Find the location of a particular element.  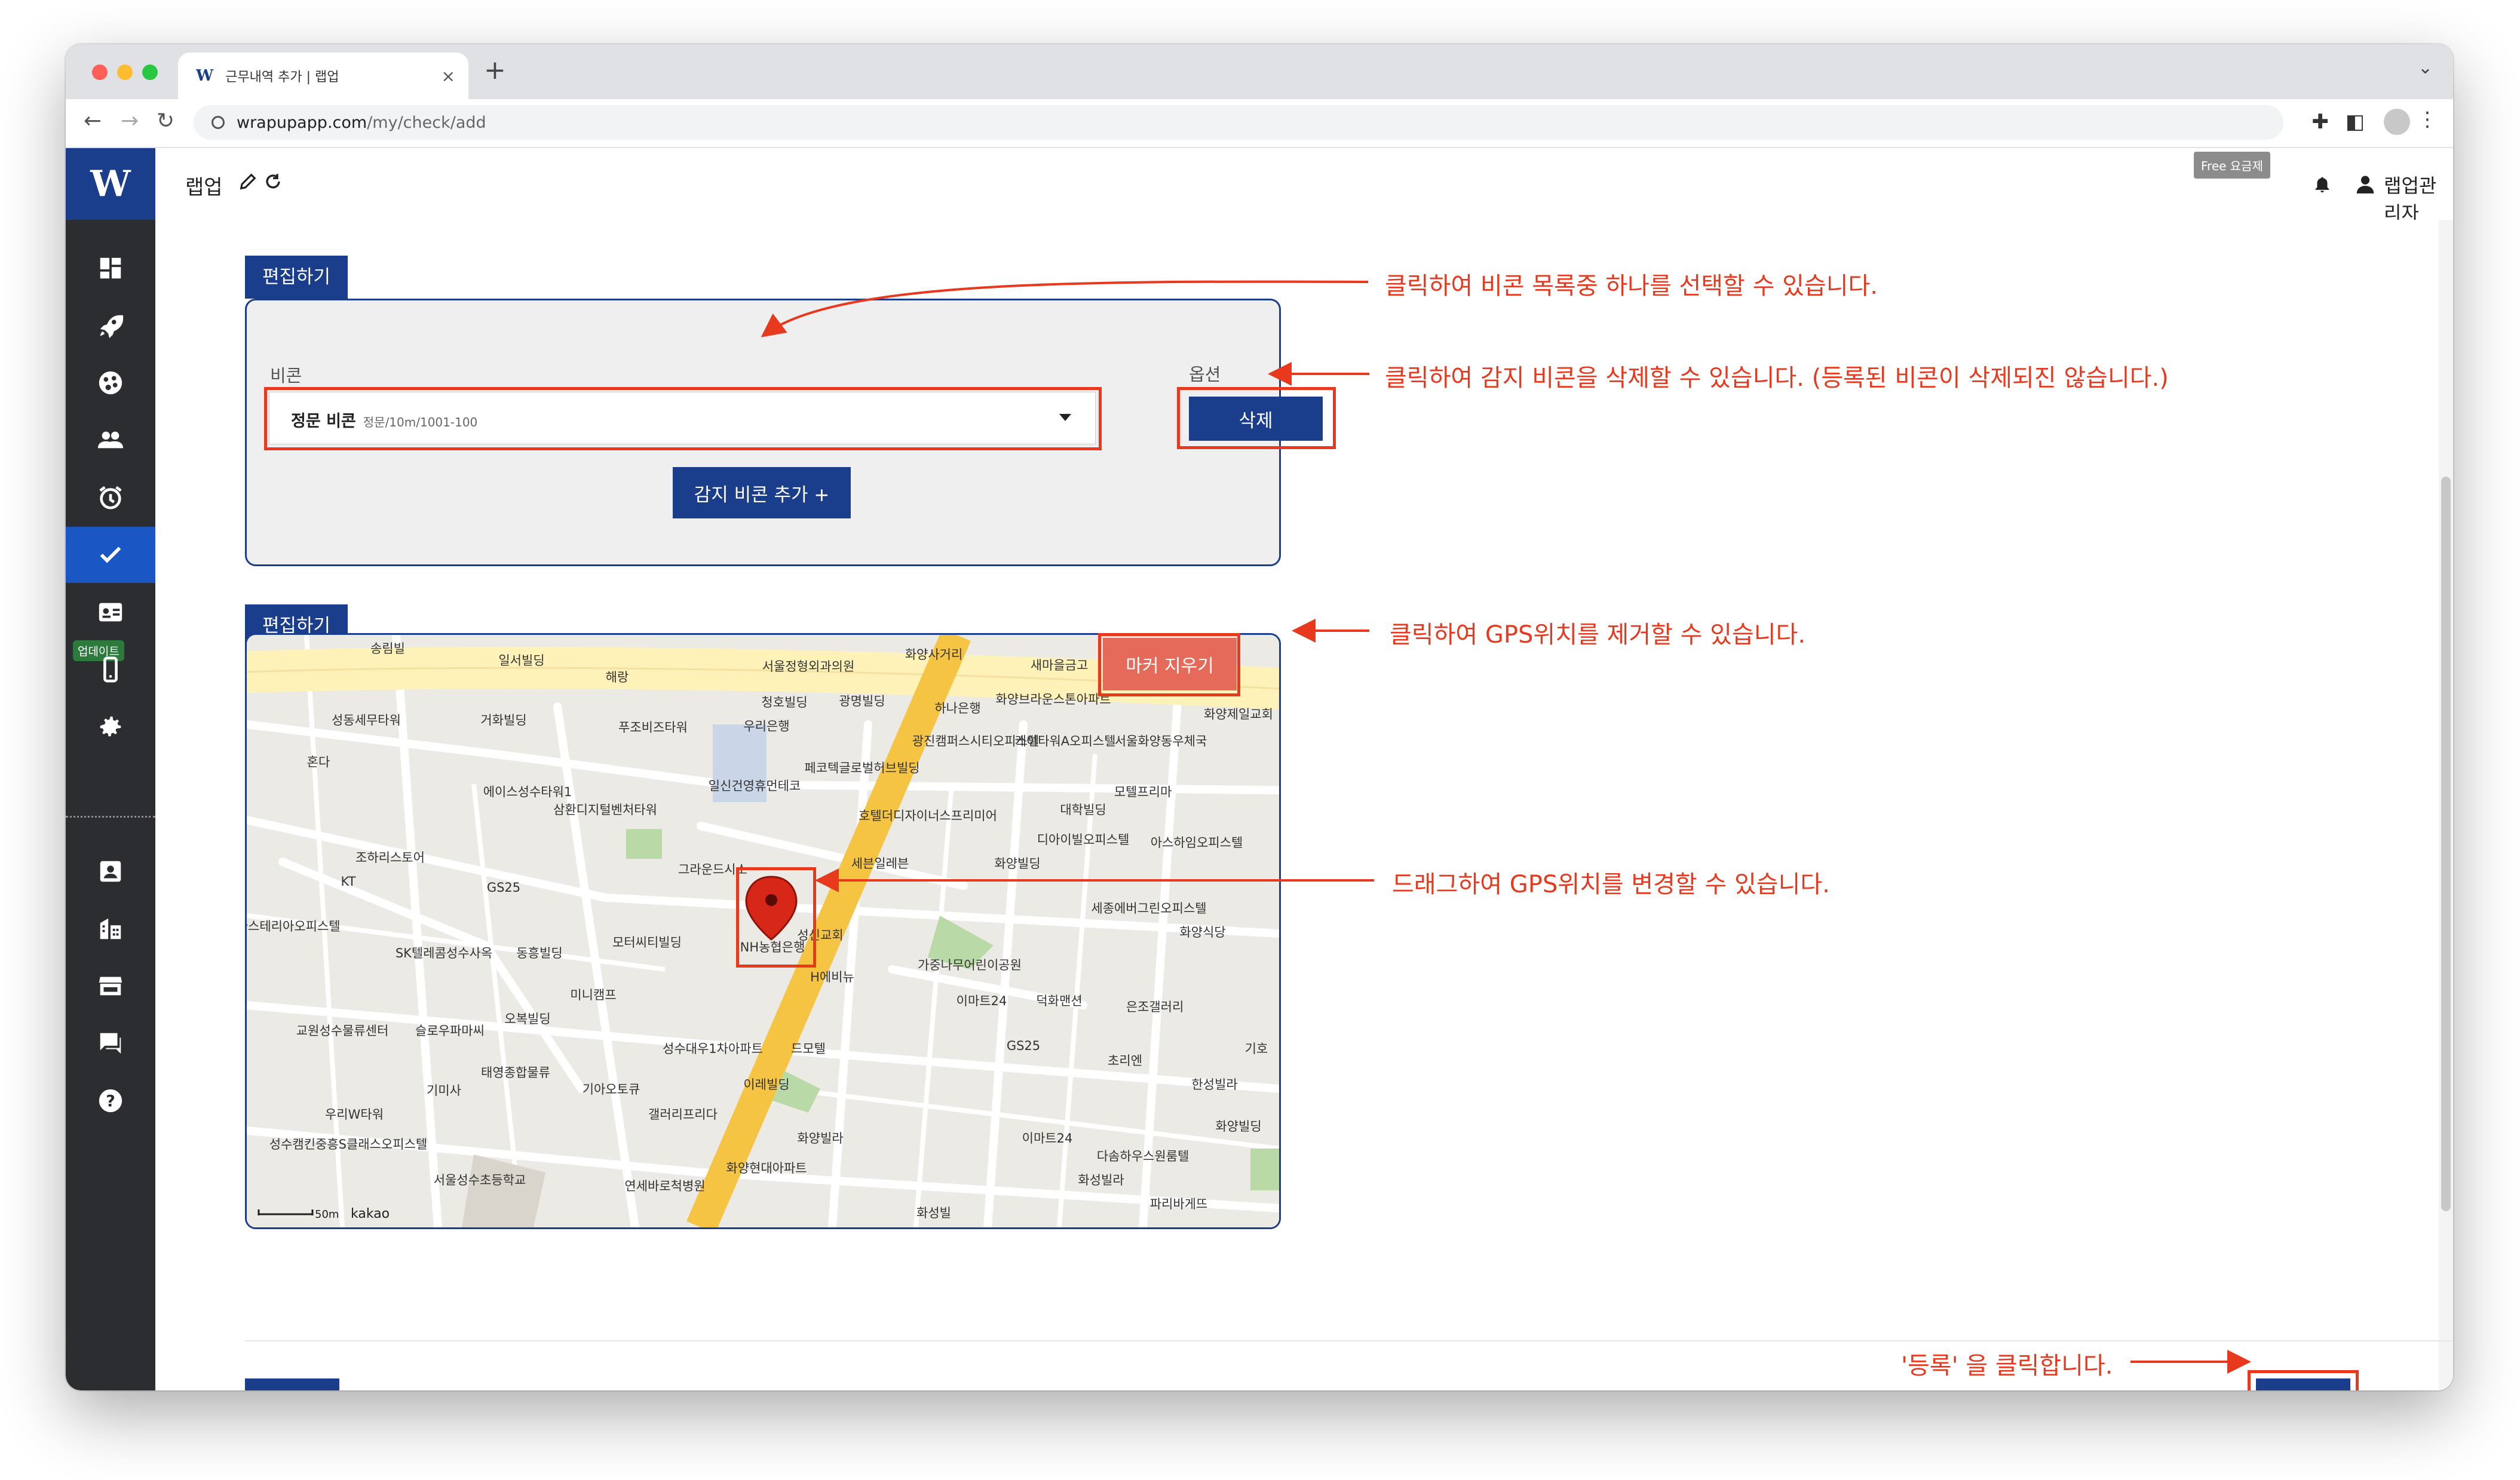

scrollbar is located at coordinates (2446, 805).